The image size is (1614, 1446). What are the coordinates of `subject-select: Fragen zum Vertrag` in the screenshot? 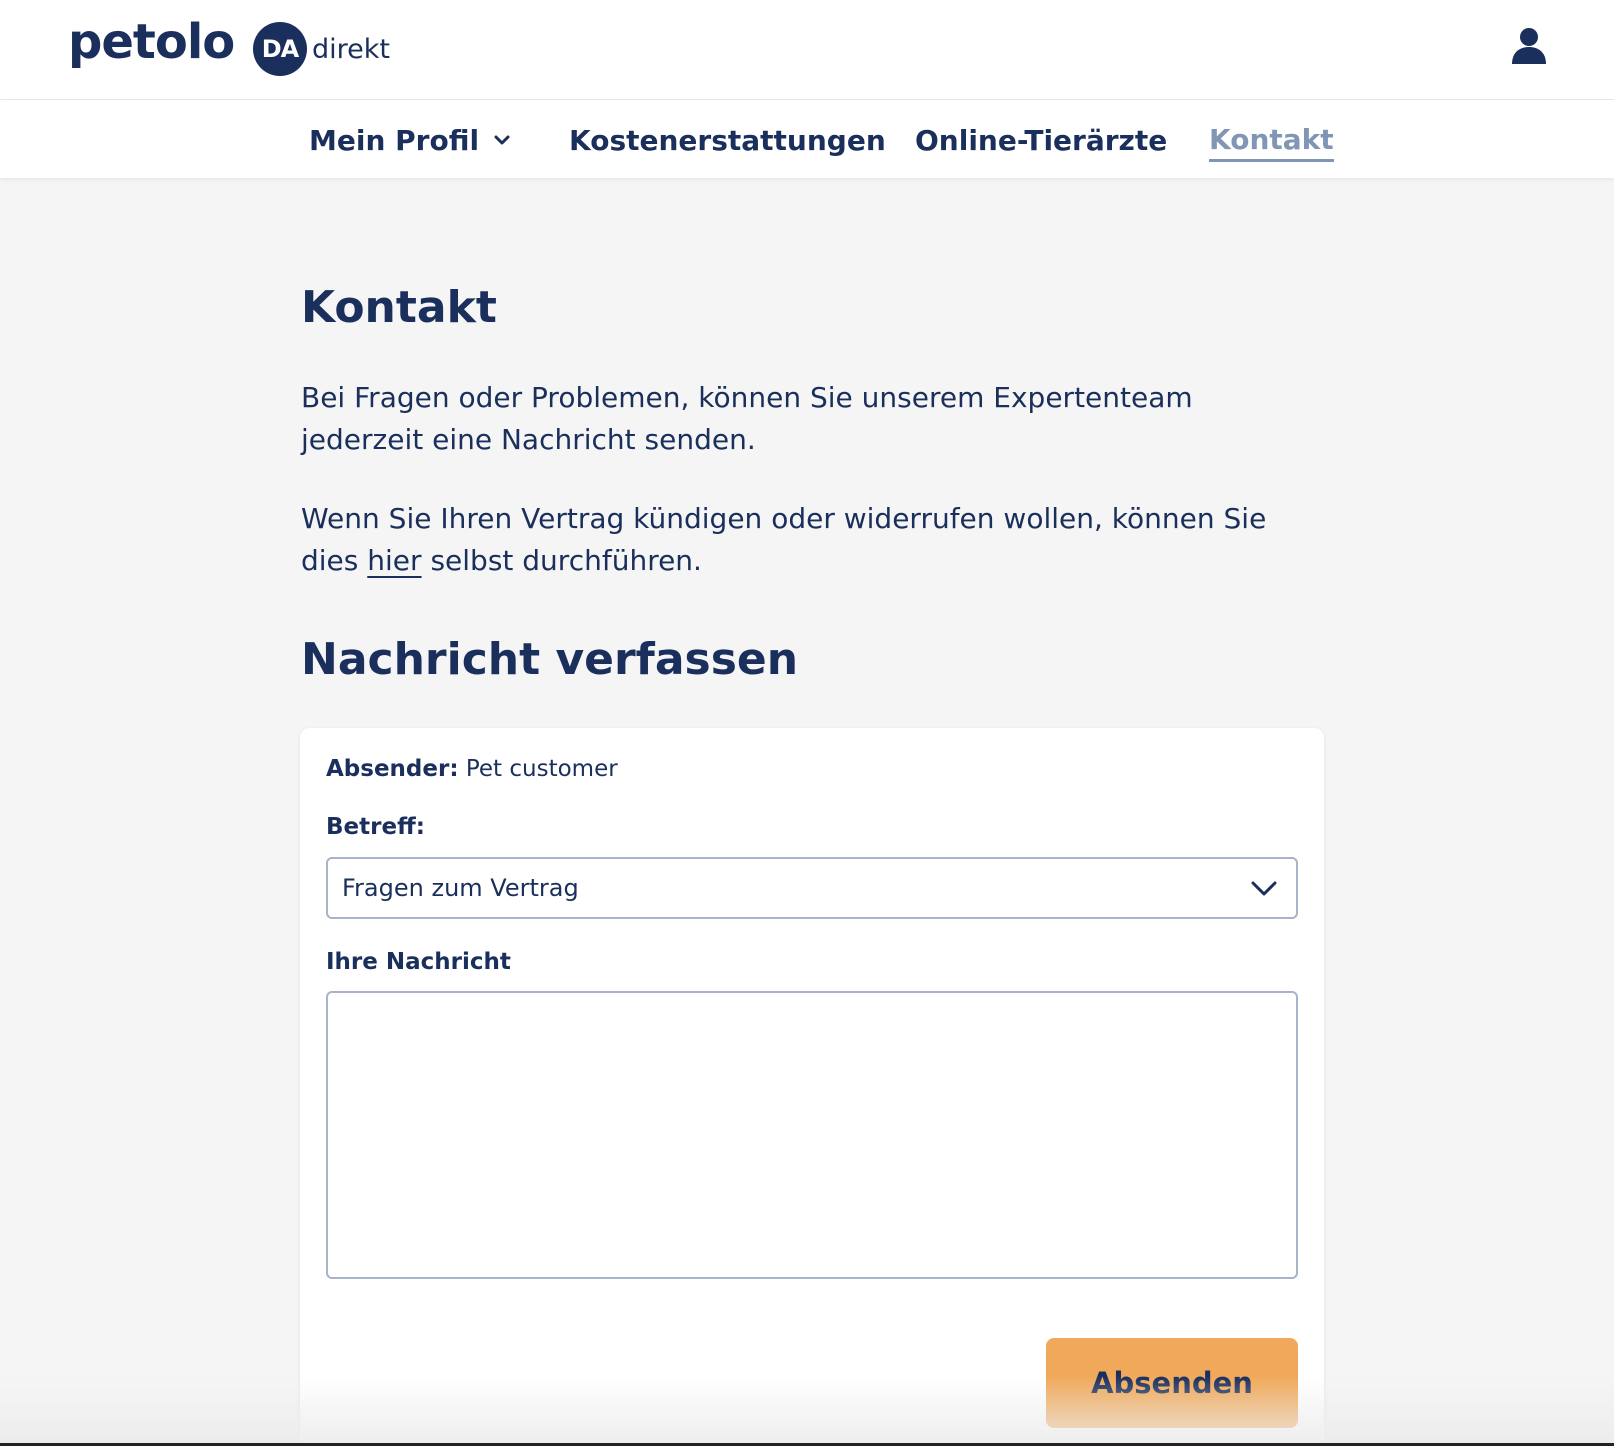 It's located at (812, 888).